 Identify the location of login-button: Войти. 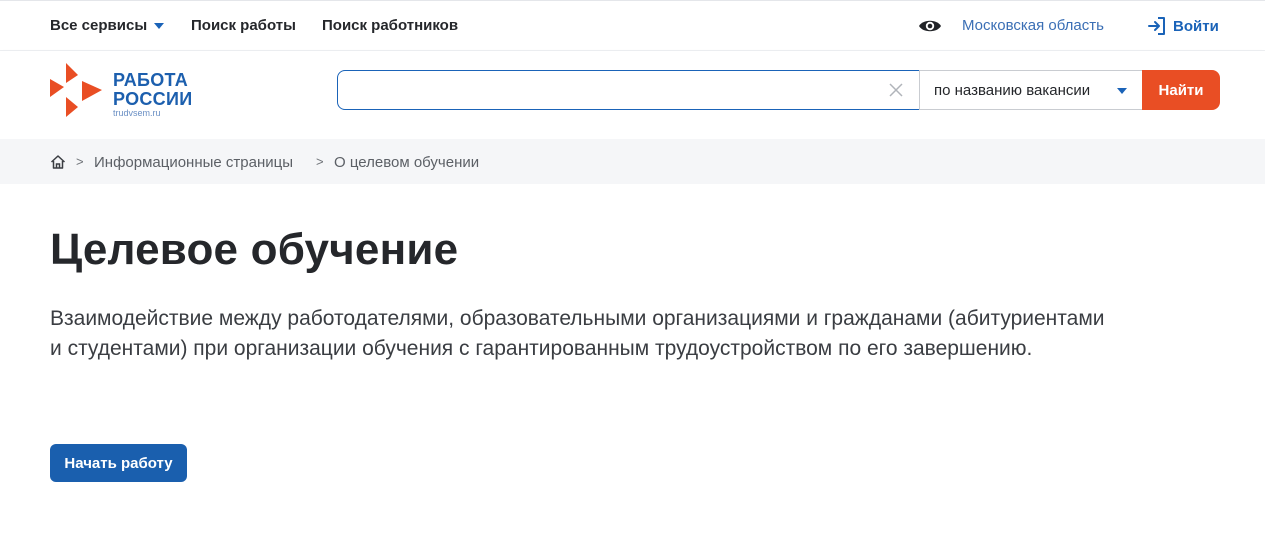
(1183, 26).